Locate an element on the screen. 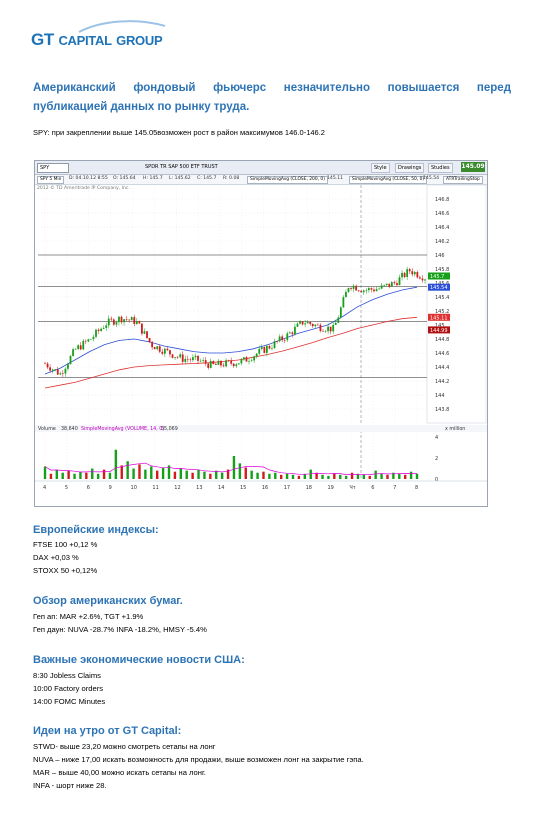 The image size is (550, 825). x-tick-label: 8 is located at coordinates (416, 488).